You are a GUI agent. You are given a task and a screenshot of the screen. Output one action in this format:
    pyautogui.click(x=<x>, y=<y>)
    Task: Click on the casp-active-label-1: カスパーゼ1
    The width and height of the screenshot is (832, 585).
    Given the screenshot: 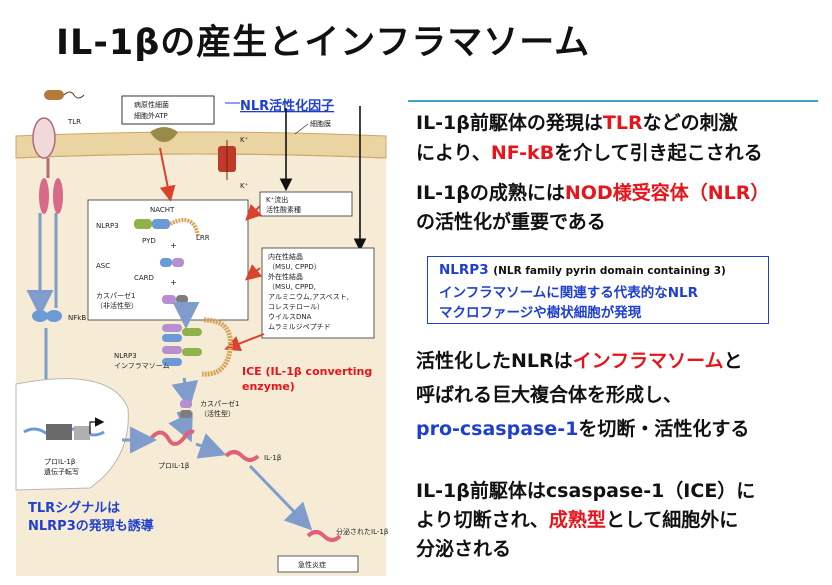 What is the action you would take?
    pyautogui.click(x=219, y=403)
    